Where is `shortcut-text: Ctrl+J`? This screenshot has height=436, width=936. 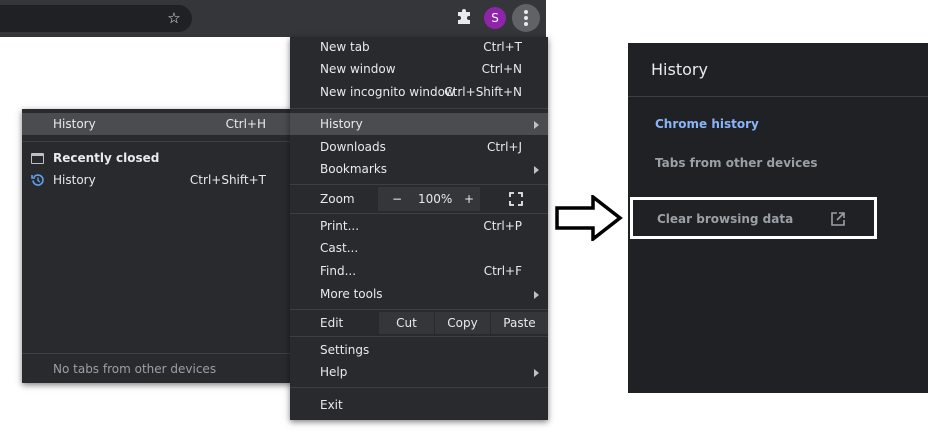
shortcut-text: Ctrl+J is located at coordinates (504, 147).